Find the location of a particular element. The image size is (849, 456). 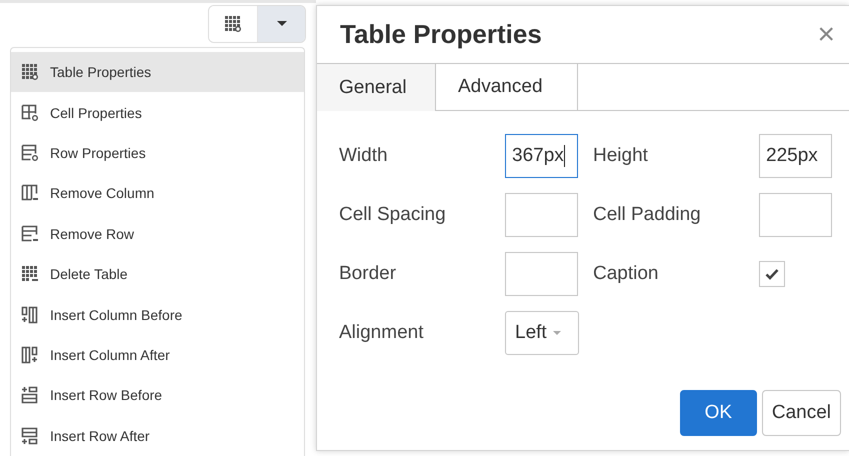

menu-item: Table Properties is located at coordinates (157, 72).